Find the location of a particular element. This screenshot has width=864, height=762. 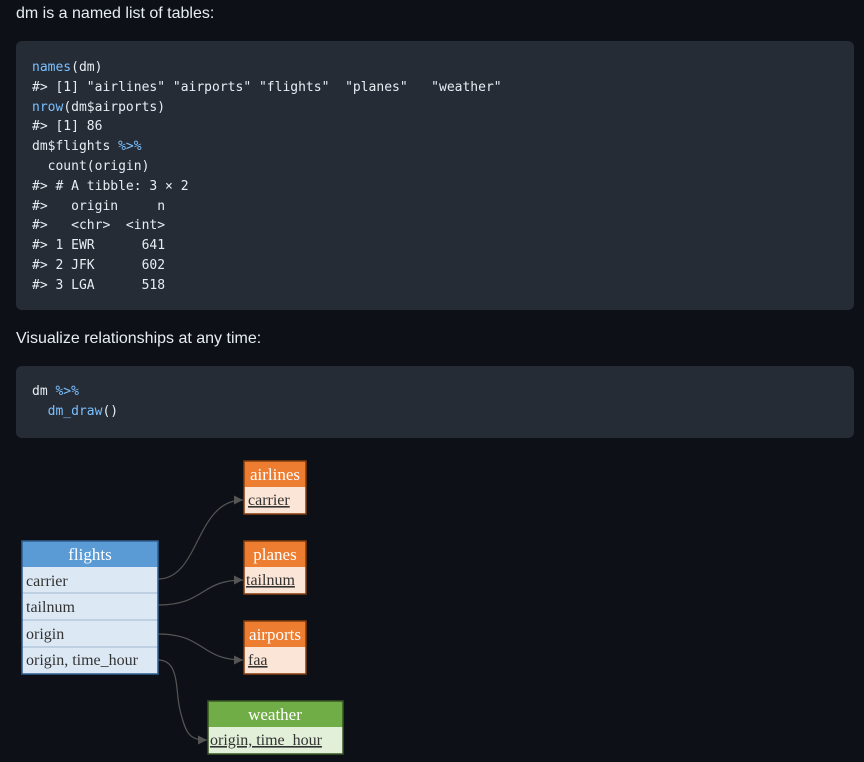

code-token: #> origin n is located at coordinates (99, 206).